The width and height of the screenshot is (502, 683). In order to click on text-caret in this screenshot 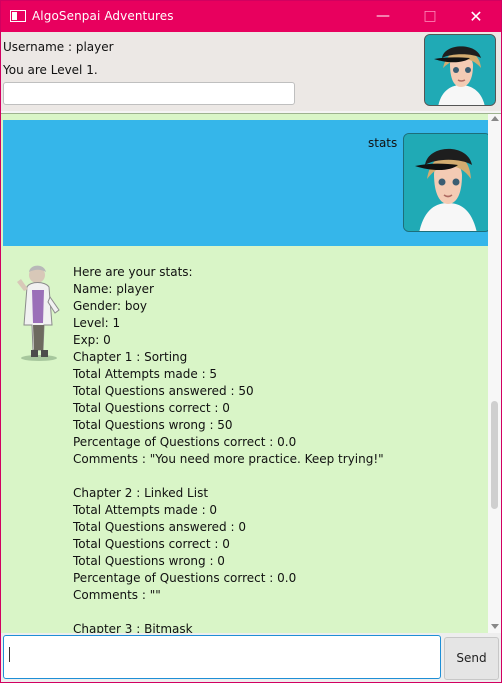, I will do `click(9, 654)`.